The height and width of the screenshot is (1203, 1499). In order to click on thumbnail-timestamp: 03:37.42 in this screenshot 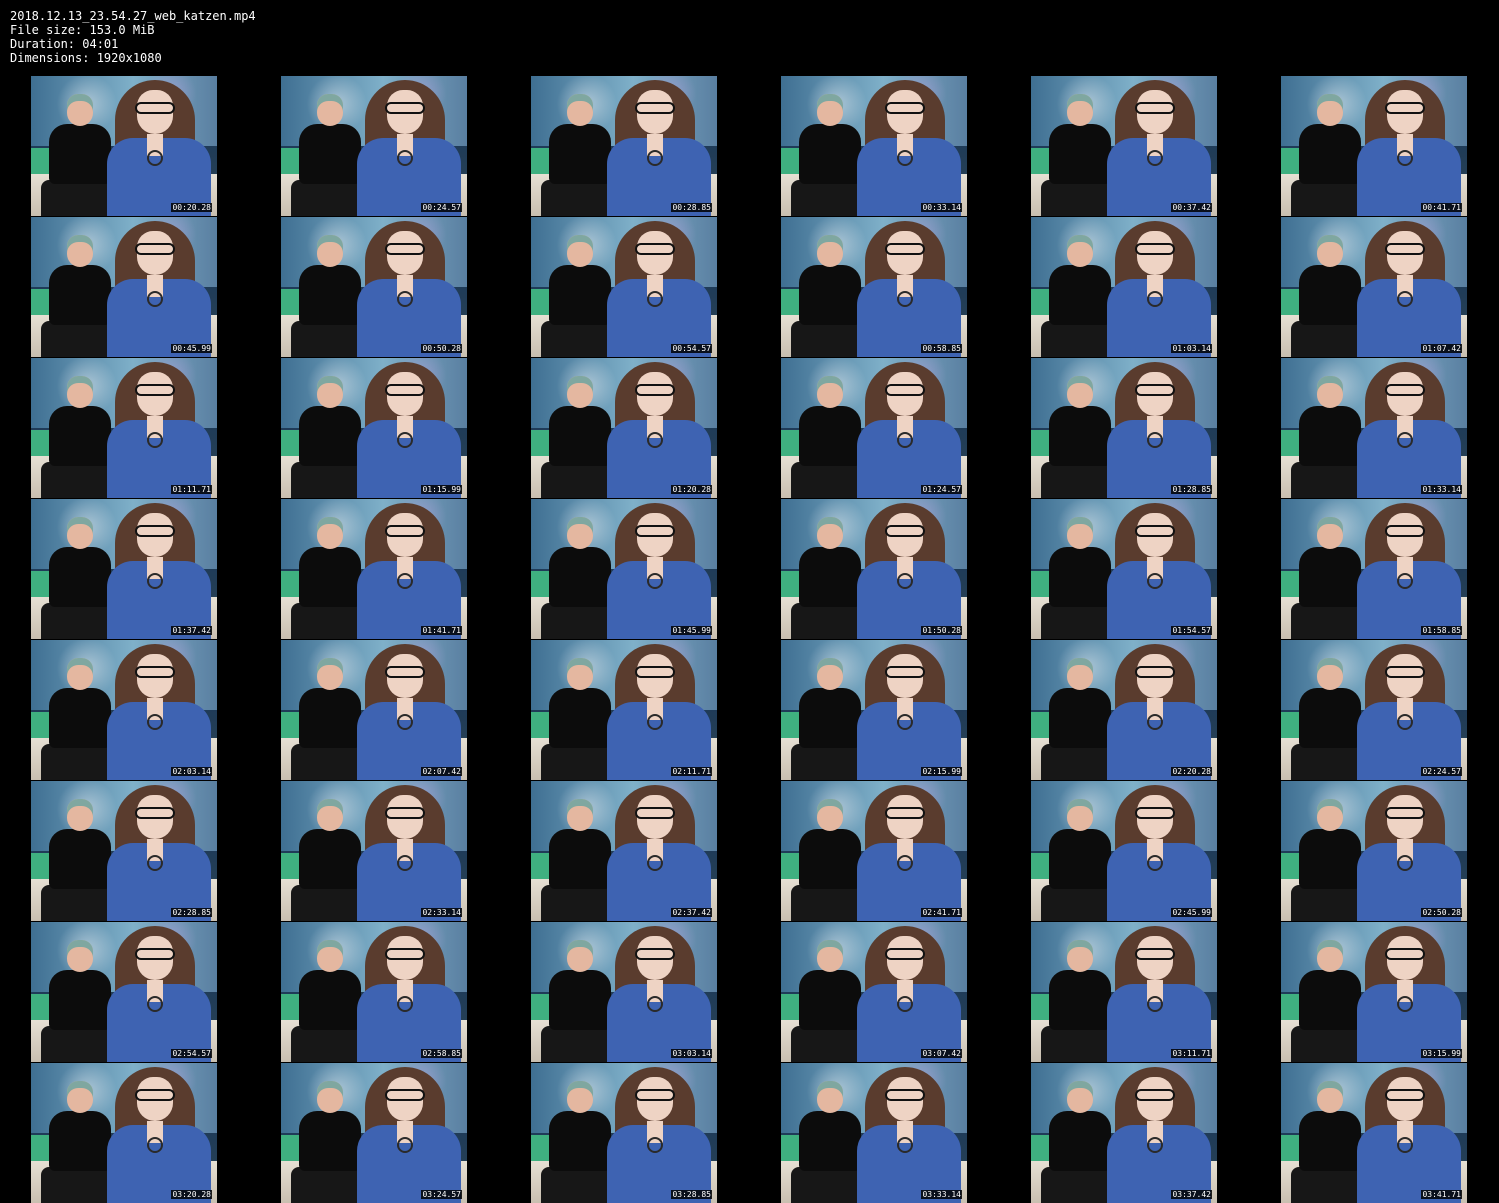, I will do `click(1191, 1194)`.